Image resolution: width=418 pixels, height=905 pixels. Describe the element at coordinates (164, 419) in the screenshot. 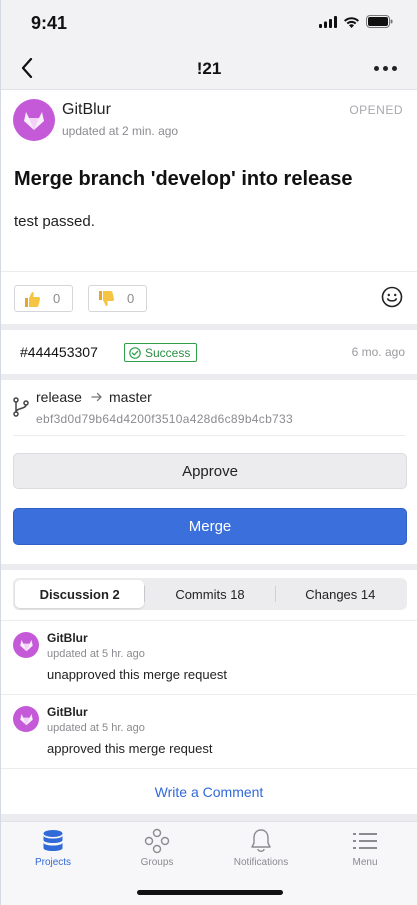

I see `commit-sha: ebf3d0d79b64d4200f3510a428d6c89b4cb733` at that location.